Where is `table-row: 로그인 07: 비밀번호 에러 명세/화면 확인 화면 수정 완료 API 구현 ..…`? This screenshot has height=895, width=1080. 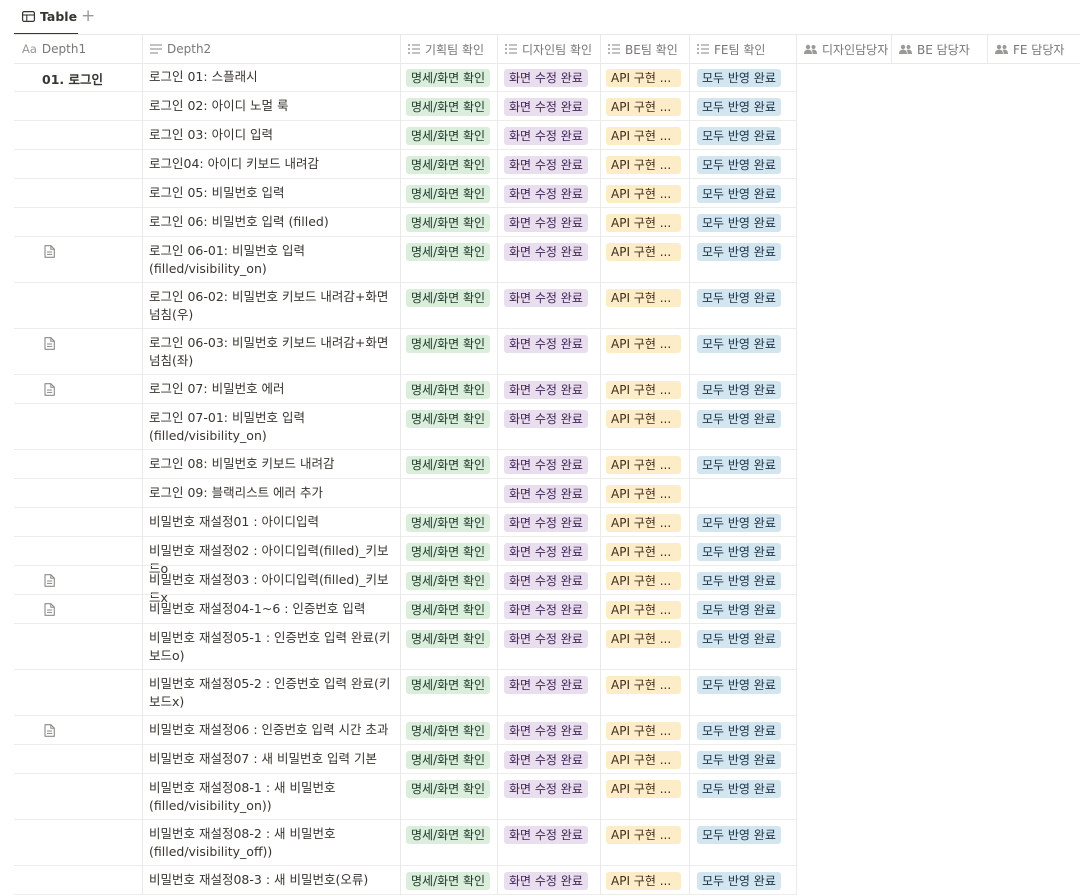 table-row: 로그인 07: 비밀번호 에러 명세/화면 확인 화면 수정 완료 API 구현 ..… is located at coordinates (547, 389).